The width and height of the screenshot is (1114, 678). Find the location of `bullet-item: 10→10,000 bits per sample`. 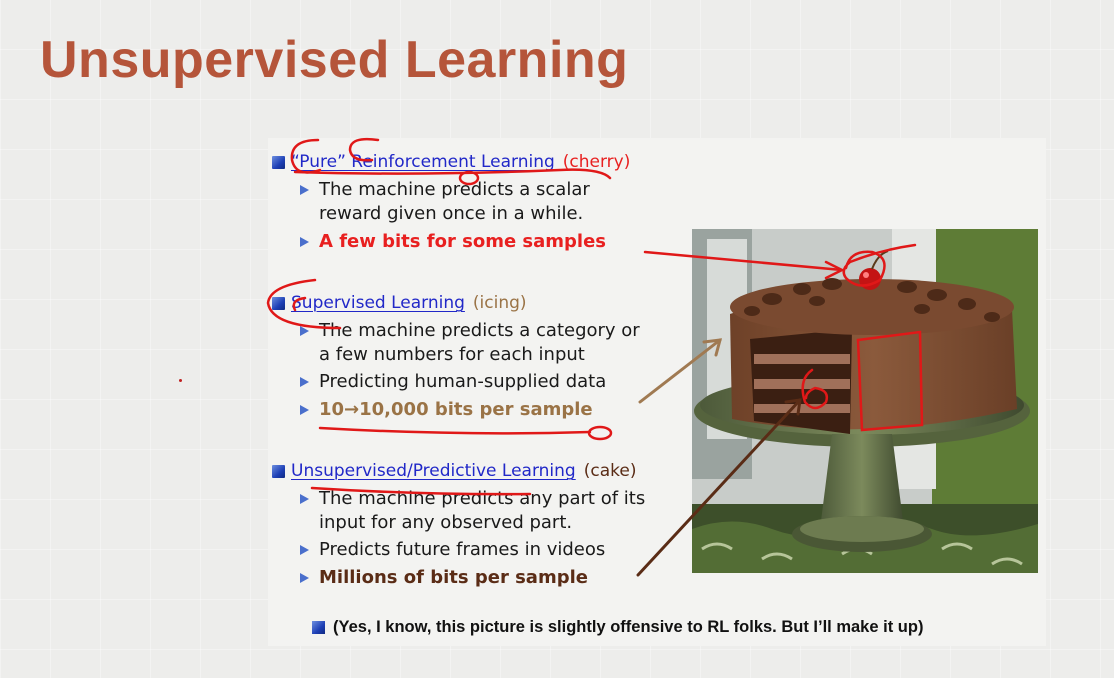

bullet-item: 10→10,000 bits per sample is located at coordinates (479, 410).